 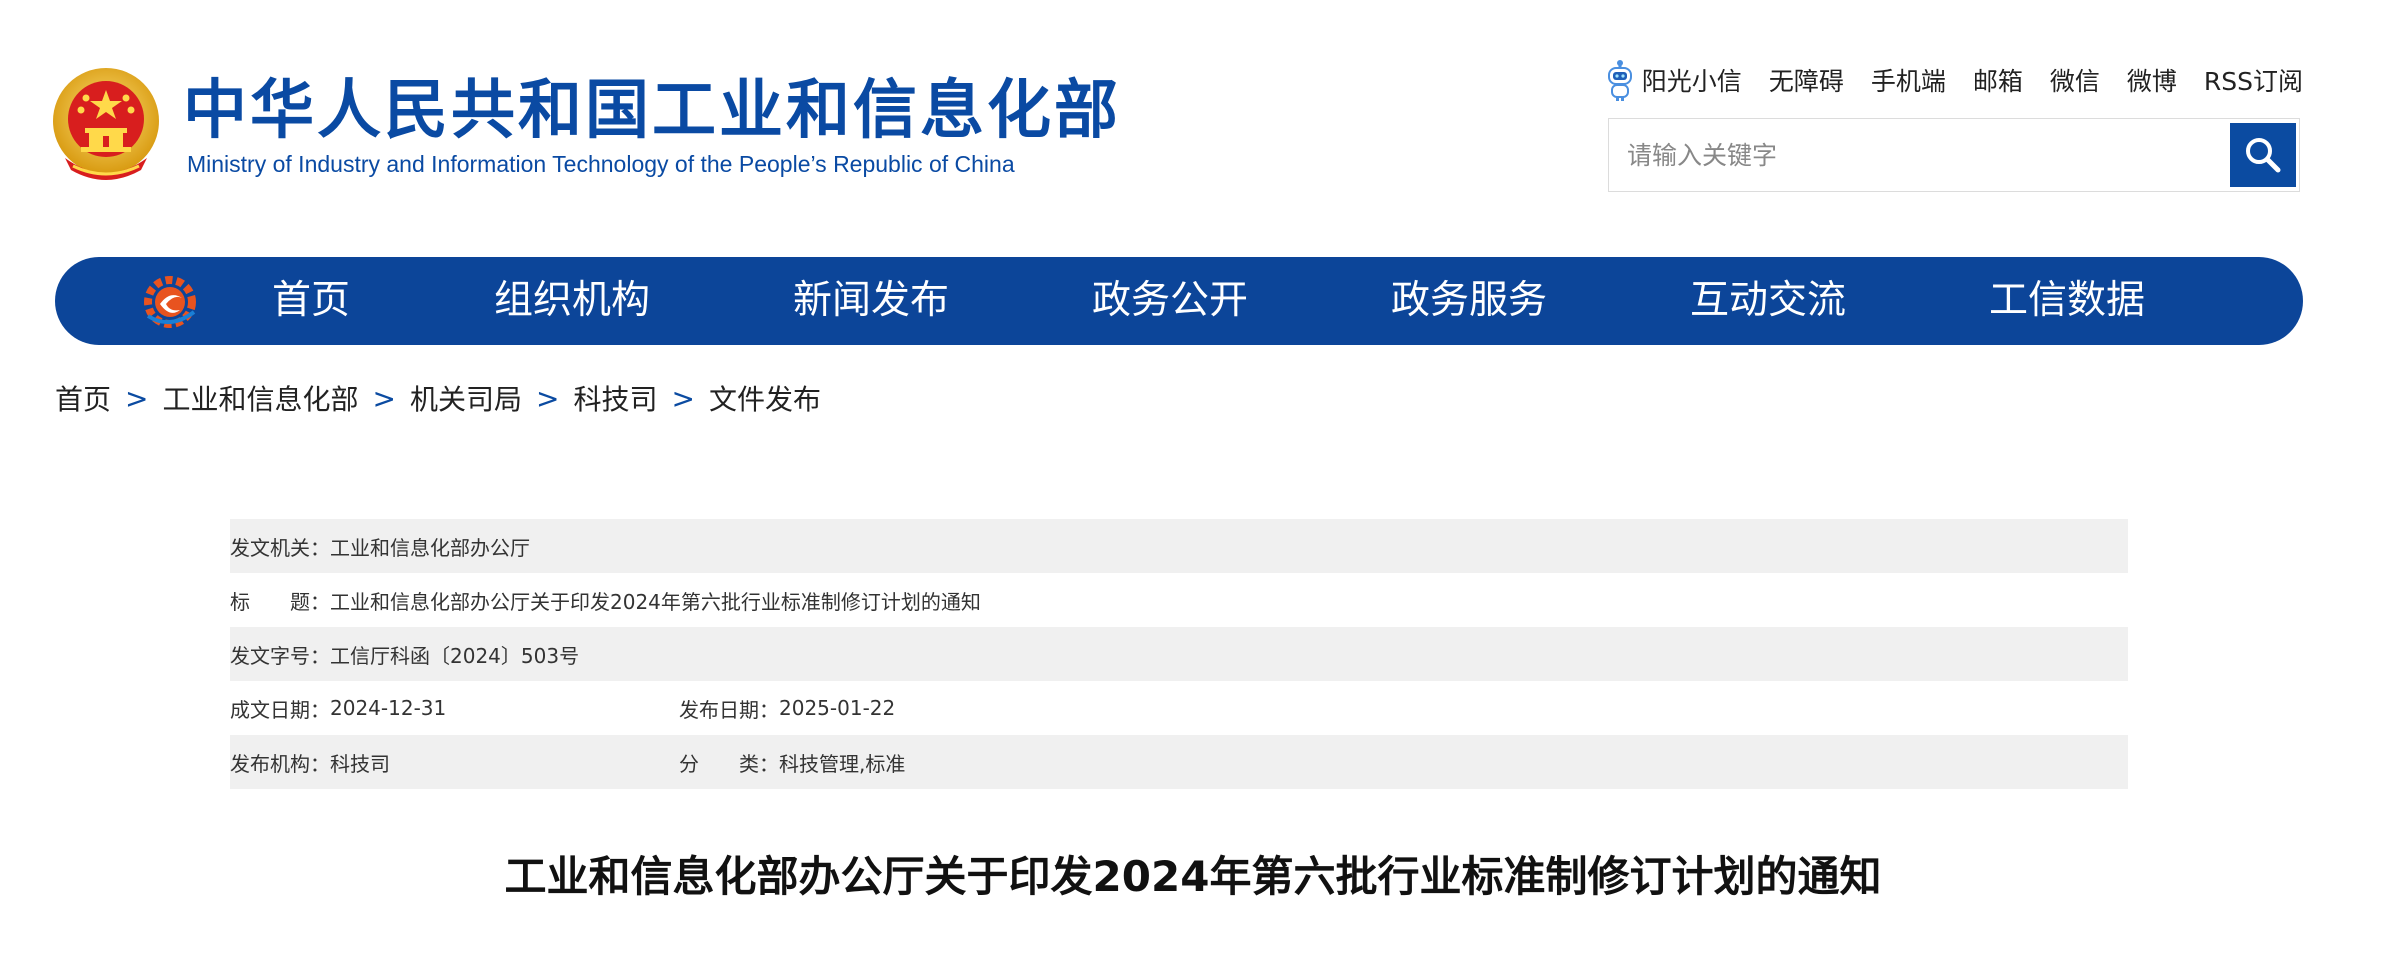 I want to click on breadcrumb-miit: 工业和信息化部, so click(x=260, y=398).